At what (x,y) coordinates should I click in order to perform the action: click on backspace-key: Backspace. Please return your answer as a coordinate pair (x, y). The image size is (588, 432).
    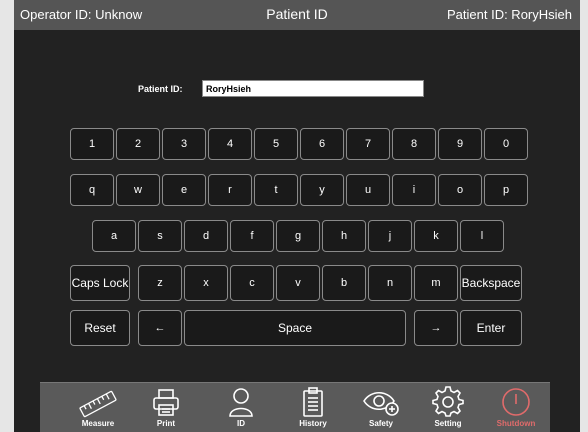
    Looking at the image, I should click on (491, 283).